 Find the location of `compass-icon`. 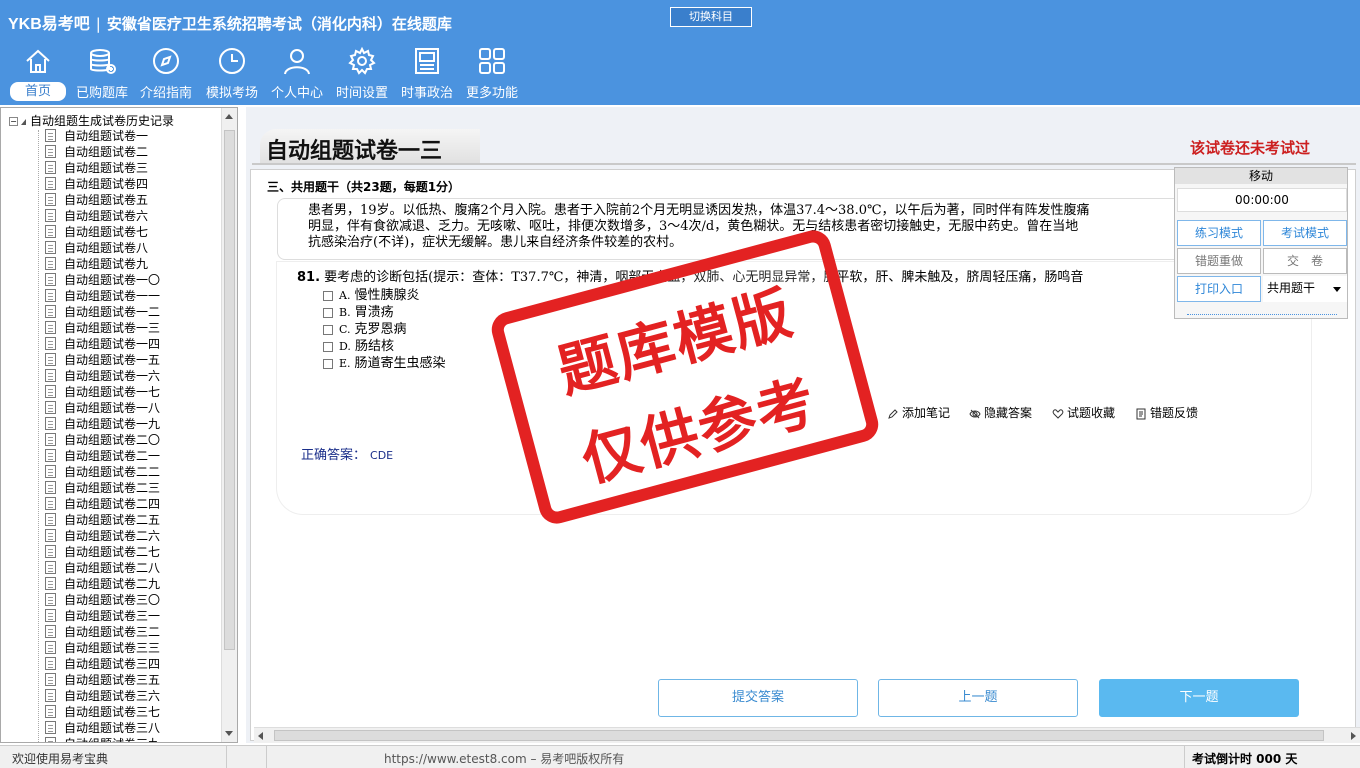

compass-icon is located at coordinates (166, 61).